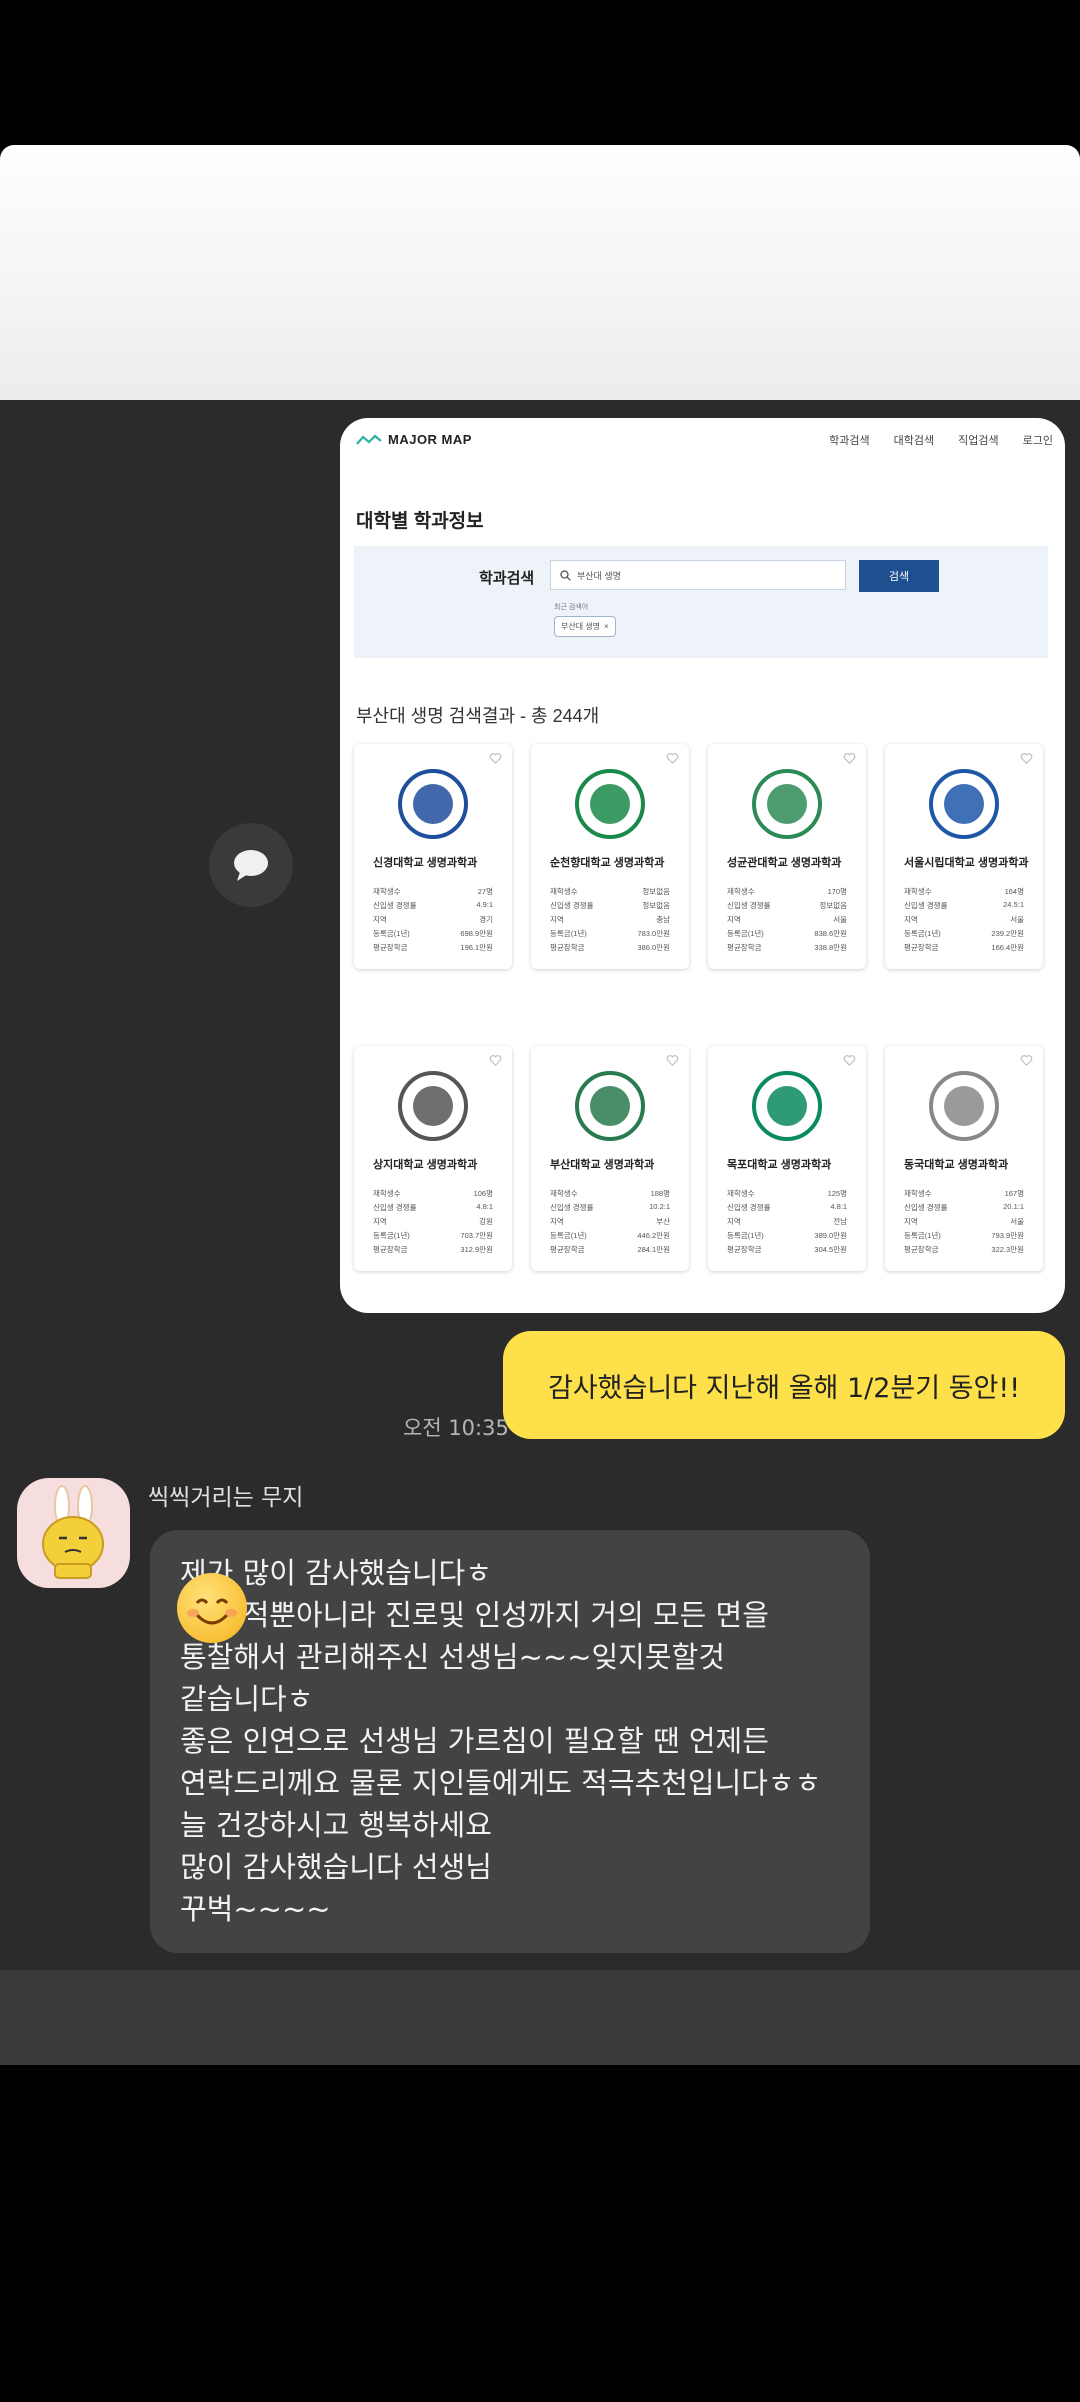 The image size is (1080, 2402). Describe the element at coordinates (849, 440) in the screenshot. I see `nav-major-search: 학과검색` at that location.